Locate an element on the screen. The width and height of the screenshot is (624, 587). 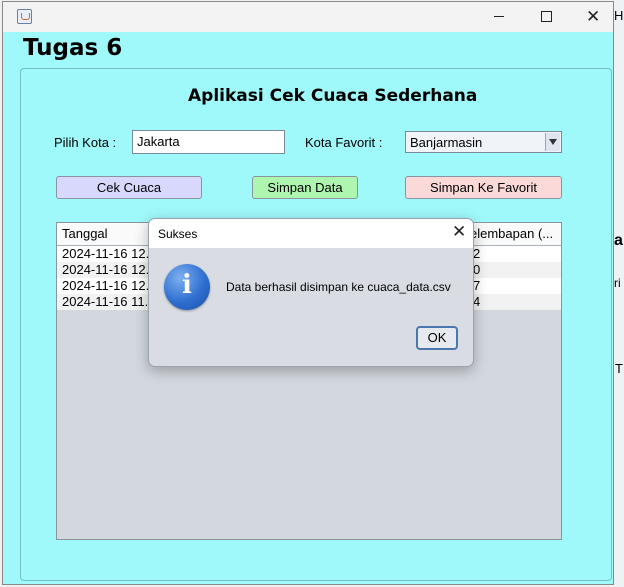
favorite-city-label: Kota Favorit : is located at coordinates (344, 142).